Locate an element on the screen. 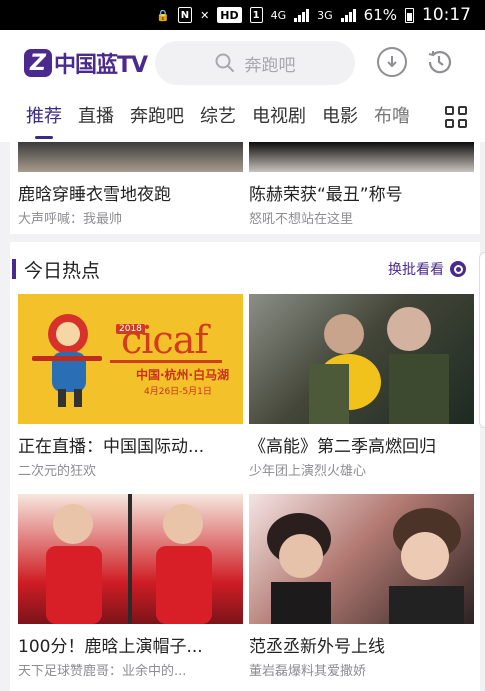 Image resolution: width=485 pixels, height=691 pixels. player-celebration-image is located at coordinates (129, 559).